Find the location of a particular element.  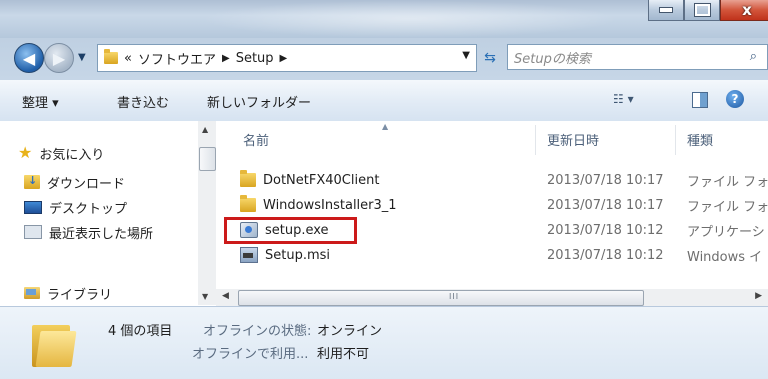

column-header-name: 名前 is located at coordinates (256, 139).